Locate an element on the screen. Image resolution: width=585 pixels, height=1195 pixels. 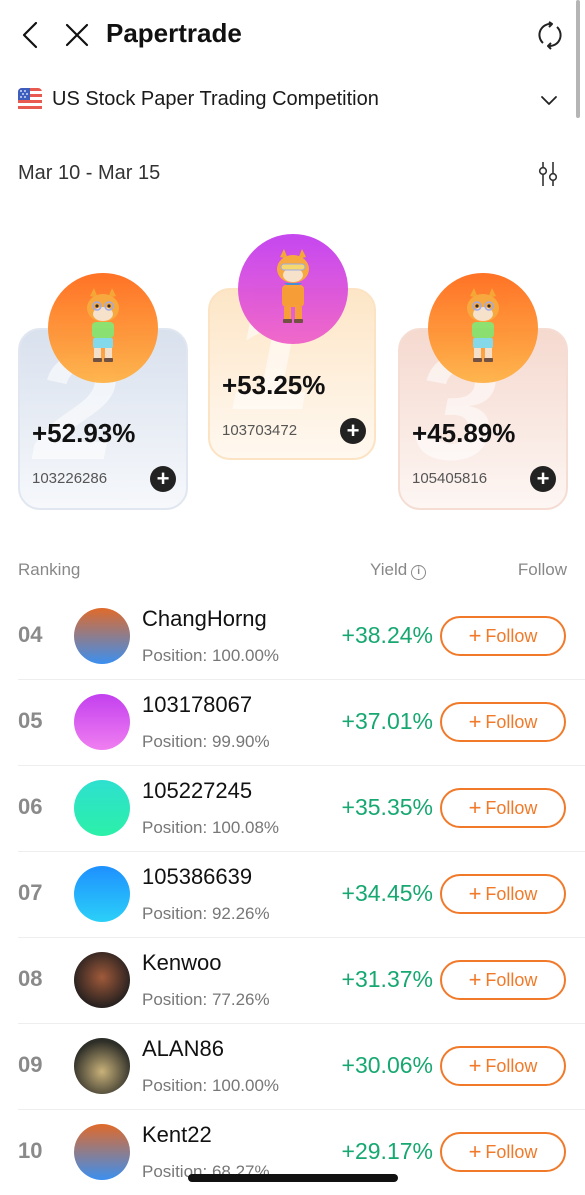
yield-value: +30.06% is located at coordinates (387, 1065).